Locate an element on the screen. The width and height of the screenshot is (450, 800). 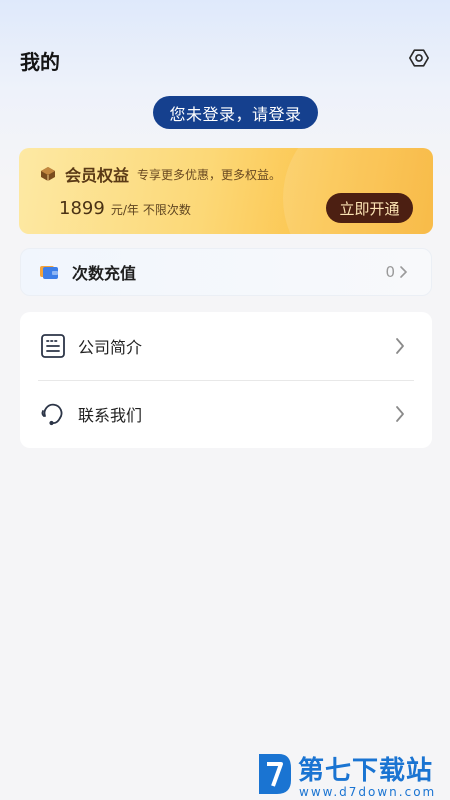
menu-item-company-intro: 公司简介 is located at coordinates (226, 346).